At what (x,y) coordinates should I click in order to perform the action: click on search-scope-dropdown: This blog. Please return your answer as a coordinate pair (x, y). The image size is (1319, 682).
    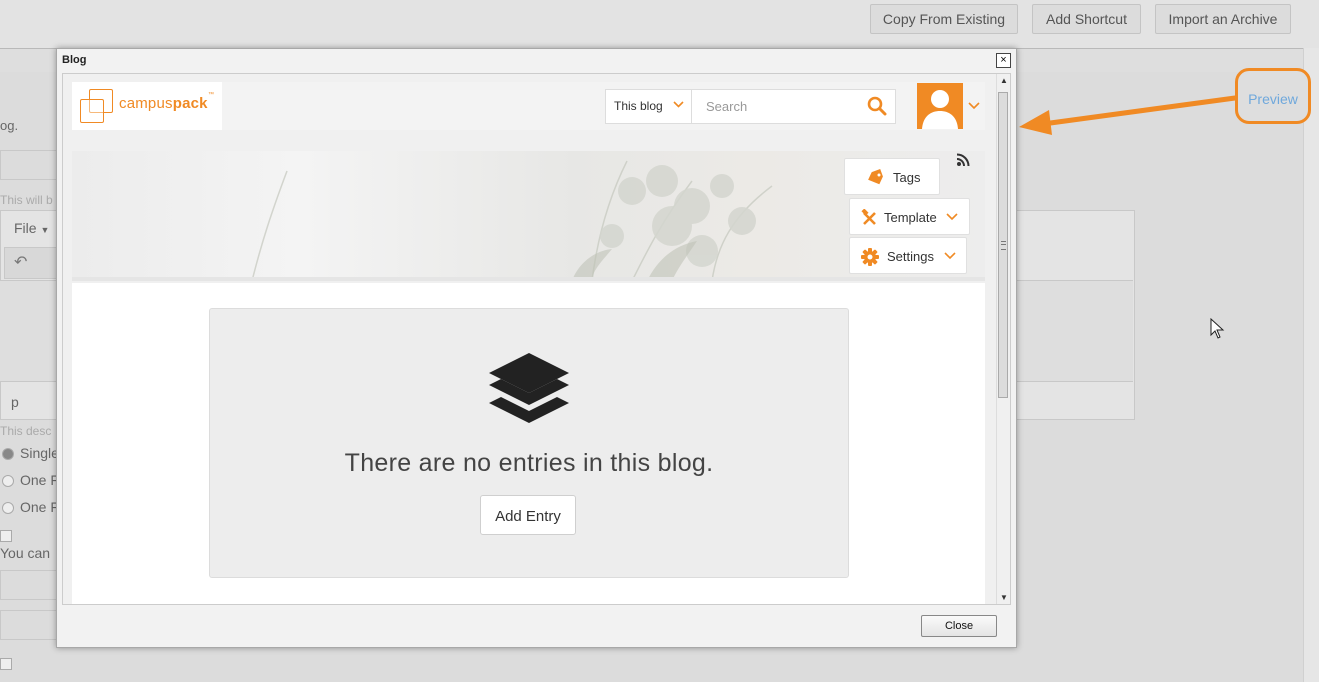
    Looking at the image, I should click on (648, 106).